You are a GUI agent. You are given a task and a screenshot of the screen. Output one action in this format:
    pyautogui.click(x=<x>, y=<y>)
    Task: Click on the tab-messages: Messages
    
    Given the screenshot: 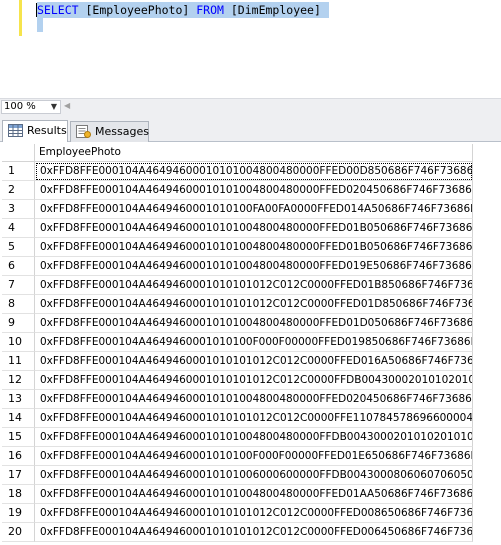 What is the action you would take?
    pyautogui.click(x=109, y=131)
    